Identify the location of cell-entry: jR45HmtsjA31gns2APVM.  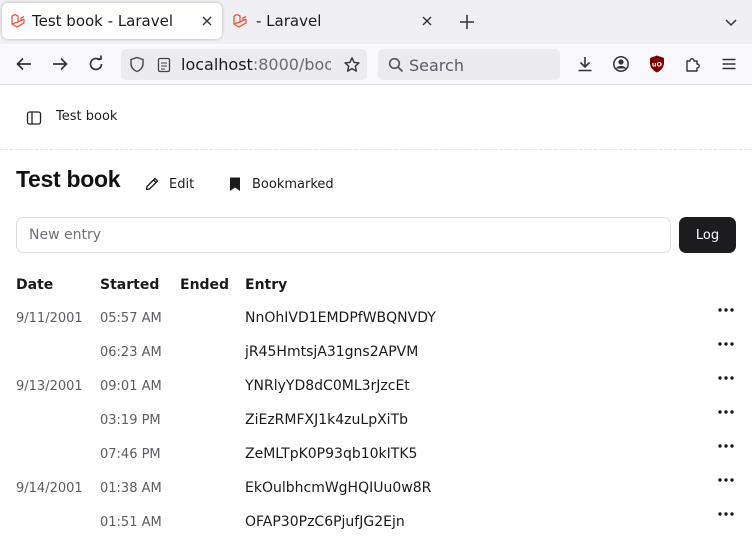
(332, 352).